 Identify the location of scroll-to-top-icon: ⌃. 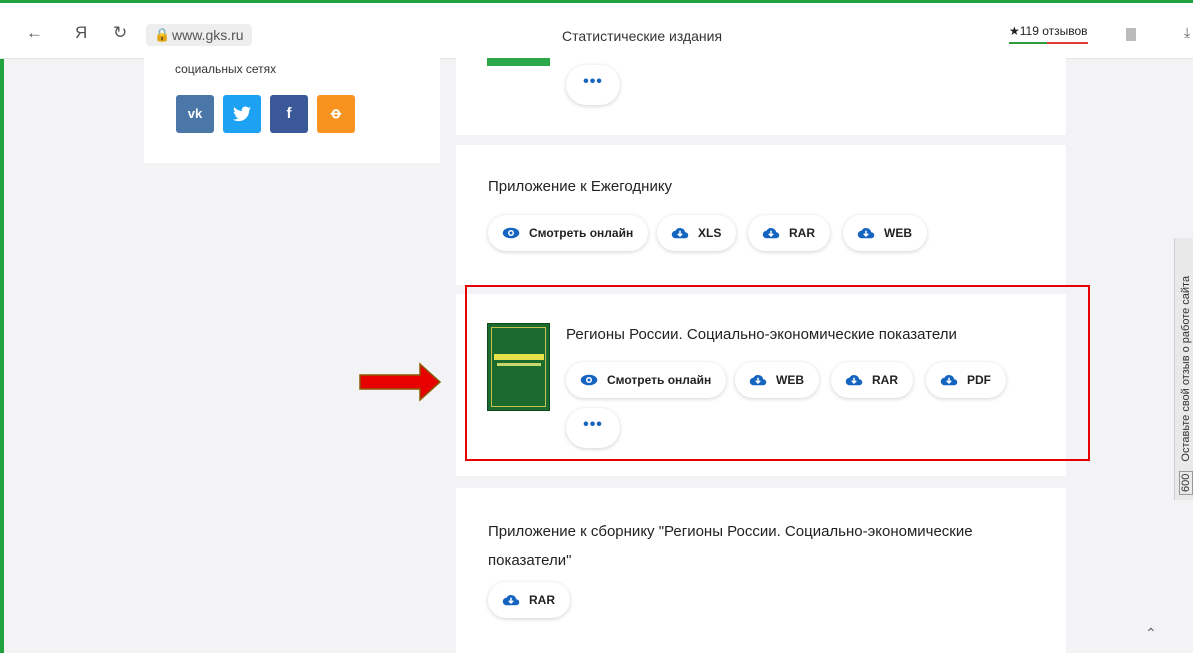
(1151, 633).